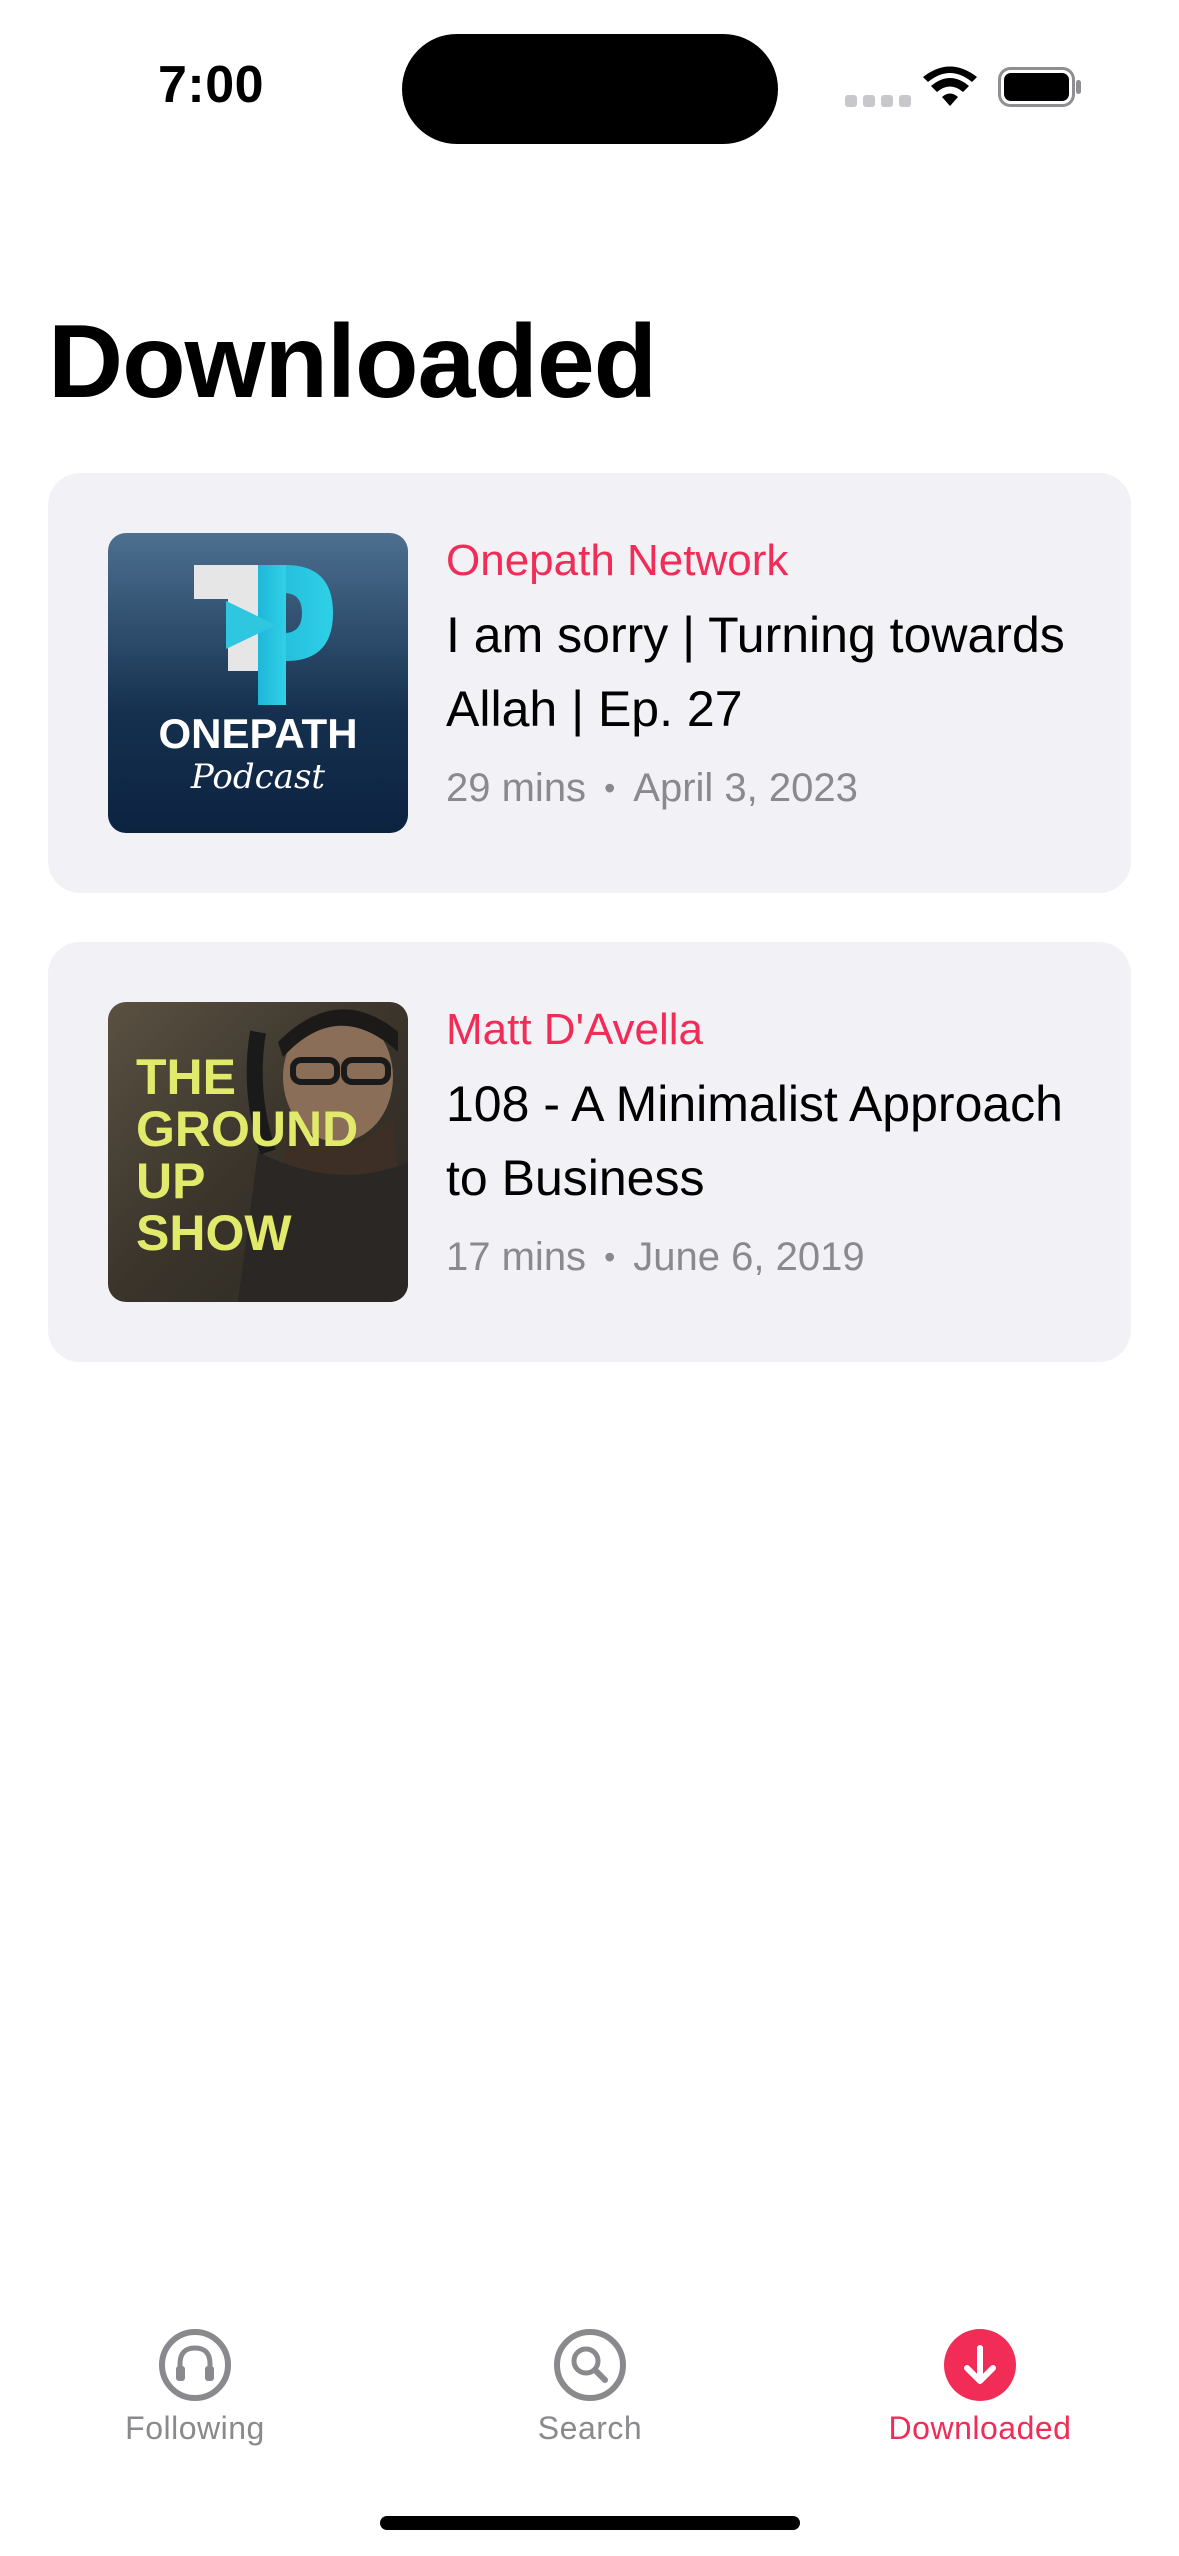 The image size is (1179, 2556). I want to click on episode-meta: 17 mins • June 6, 2019, so click(766, 1257).